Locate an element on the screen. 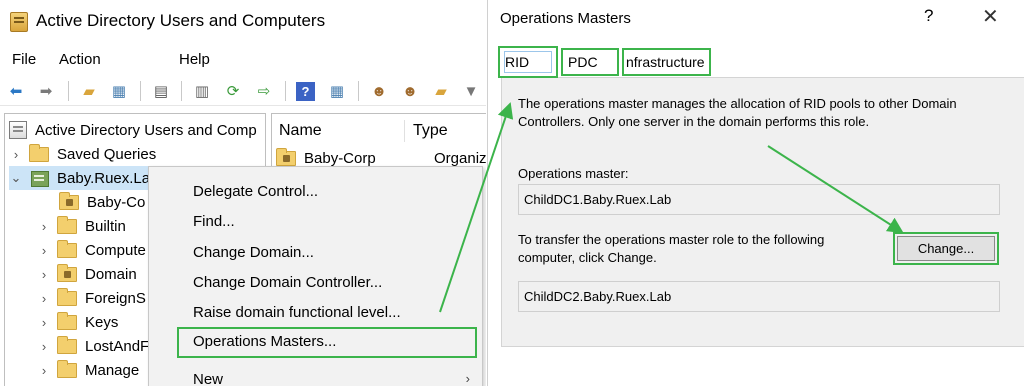  tab-label: RID is located at coordinates (517, 62).